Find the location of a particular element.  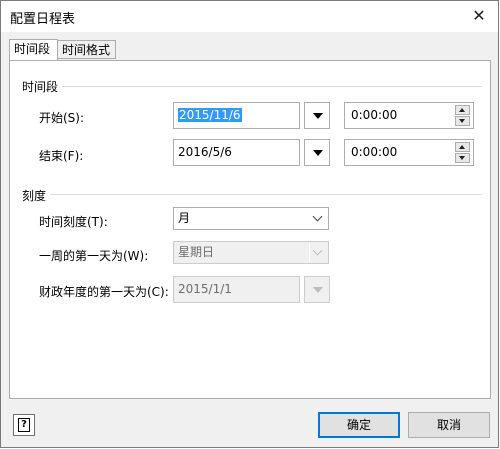

tab-time-format: 时间格式 is located at coordinates (86, 49).